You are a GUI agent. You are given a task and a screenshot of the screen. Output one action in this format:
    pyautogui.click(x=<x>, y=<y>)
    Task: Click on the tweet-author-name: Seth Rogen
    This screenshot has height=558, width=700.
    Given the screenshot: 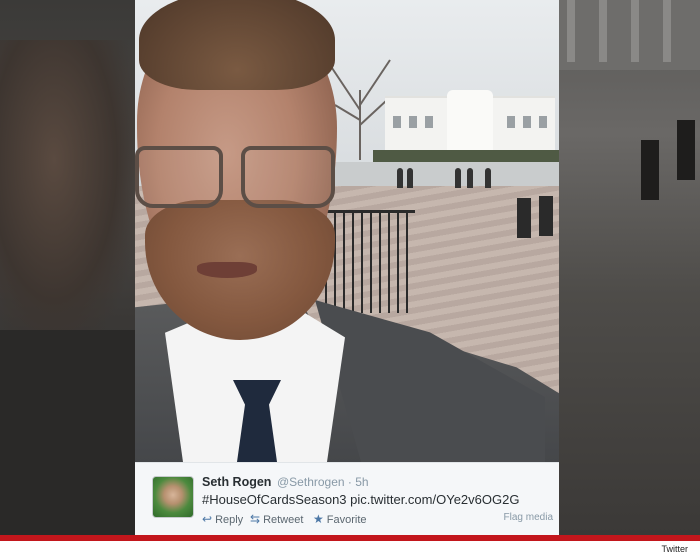 What is the action you would take?
    pyautogui.click(x=236, y=482)
    